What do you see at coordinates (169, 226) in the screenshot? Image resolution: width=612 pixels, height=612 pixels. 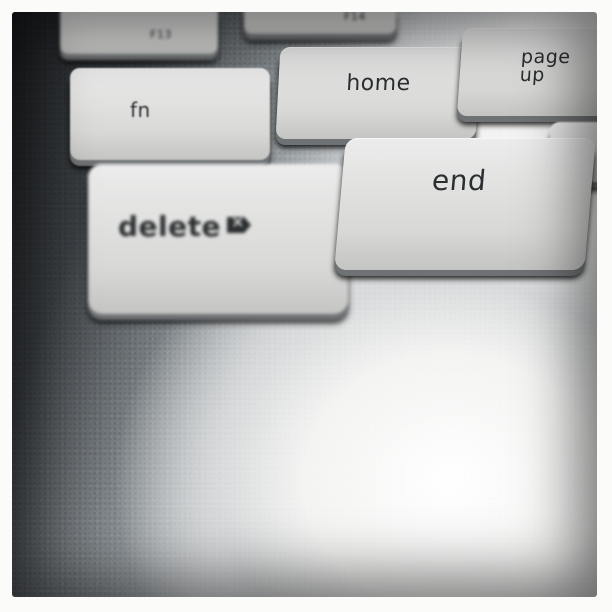 I see `key-delete-text: delete` at bounding box center [169, 226].